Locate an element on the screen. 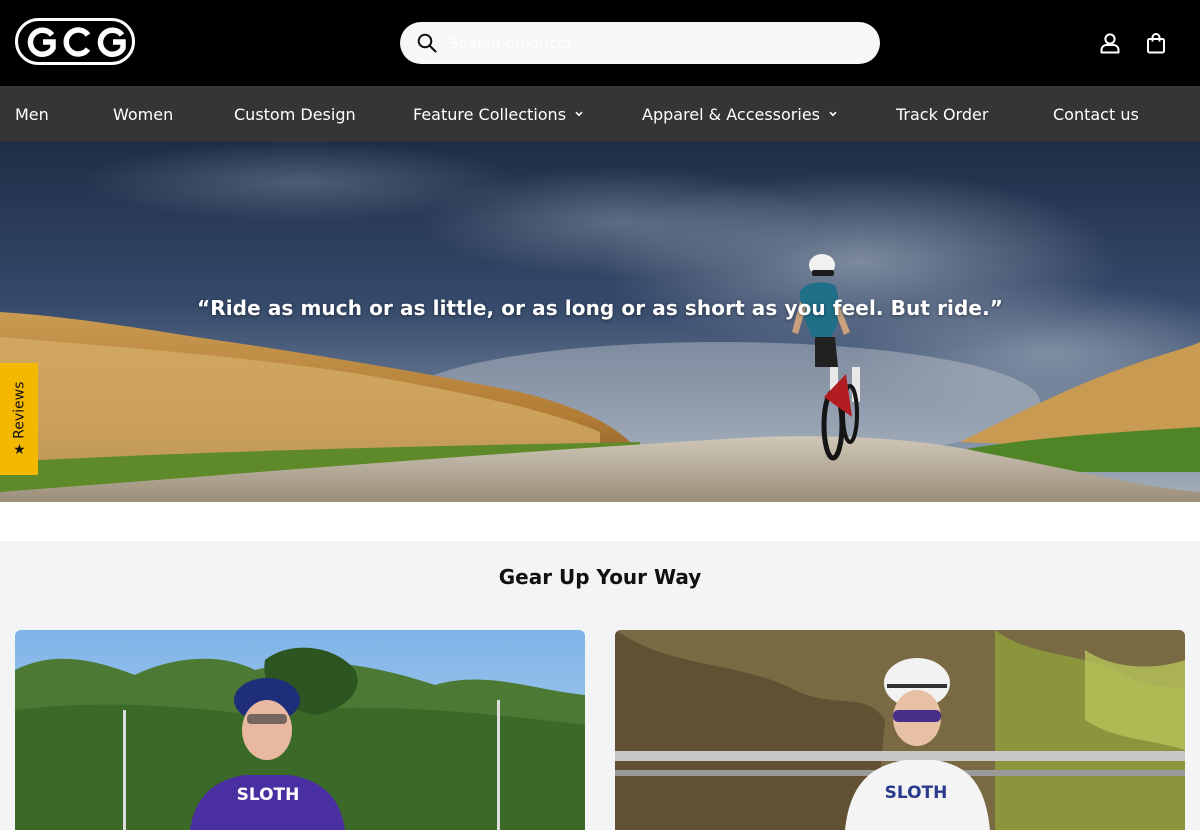 The width and height of the screenshot is (1200, 830). nav-item-label: Contact us is located at coordinates (1096, 114).